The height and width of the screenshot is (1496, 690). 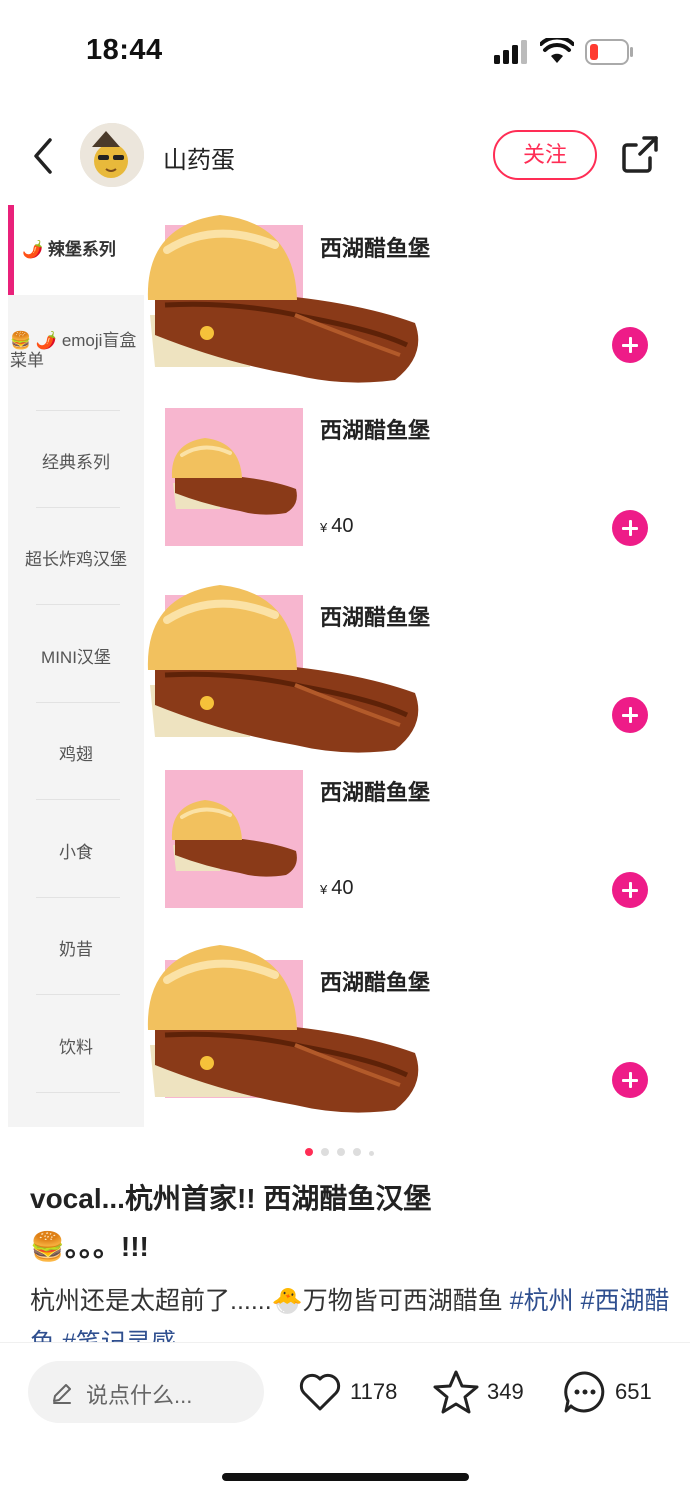 I want to click on category-item-classic: 经典系列, so click(x=76, y=460).